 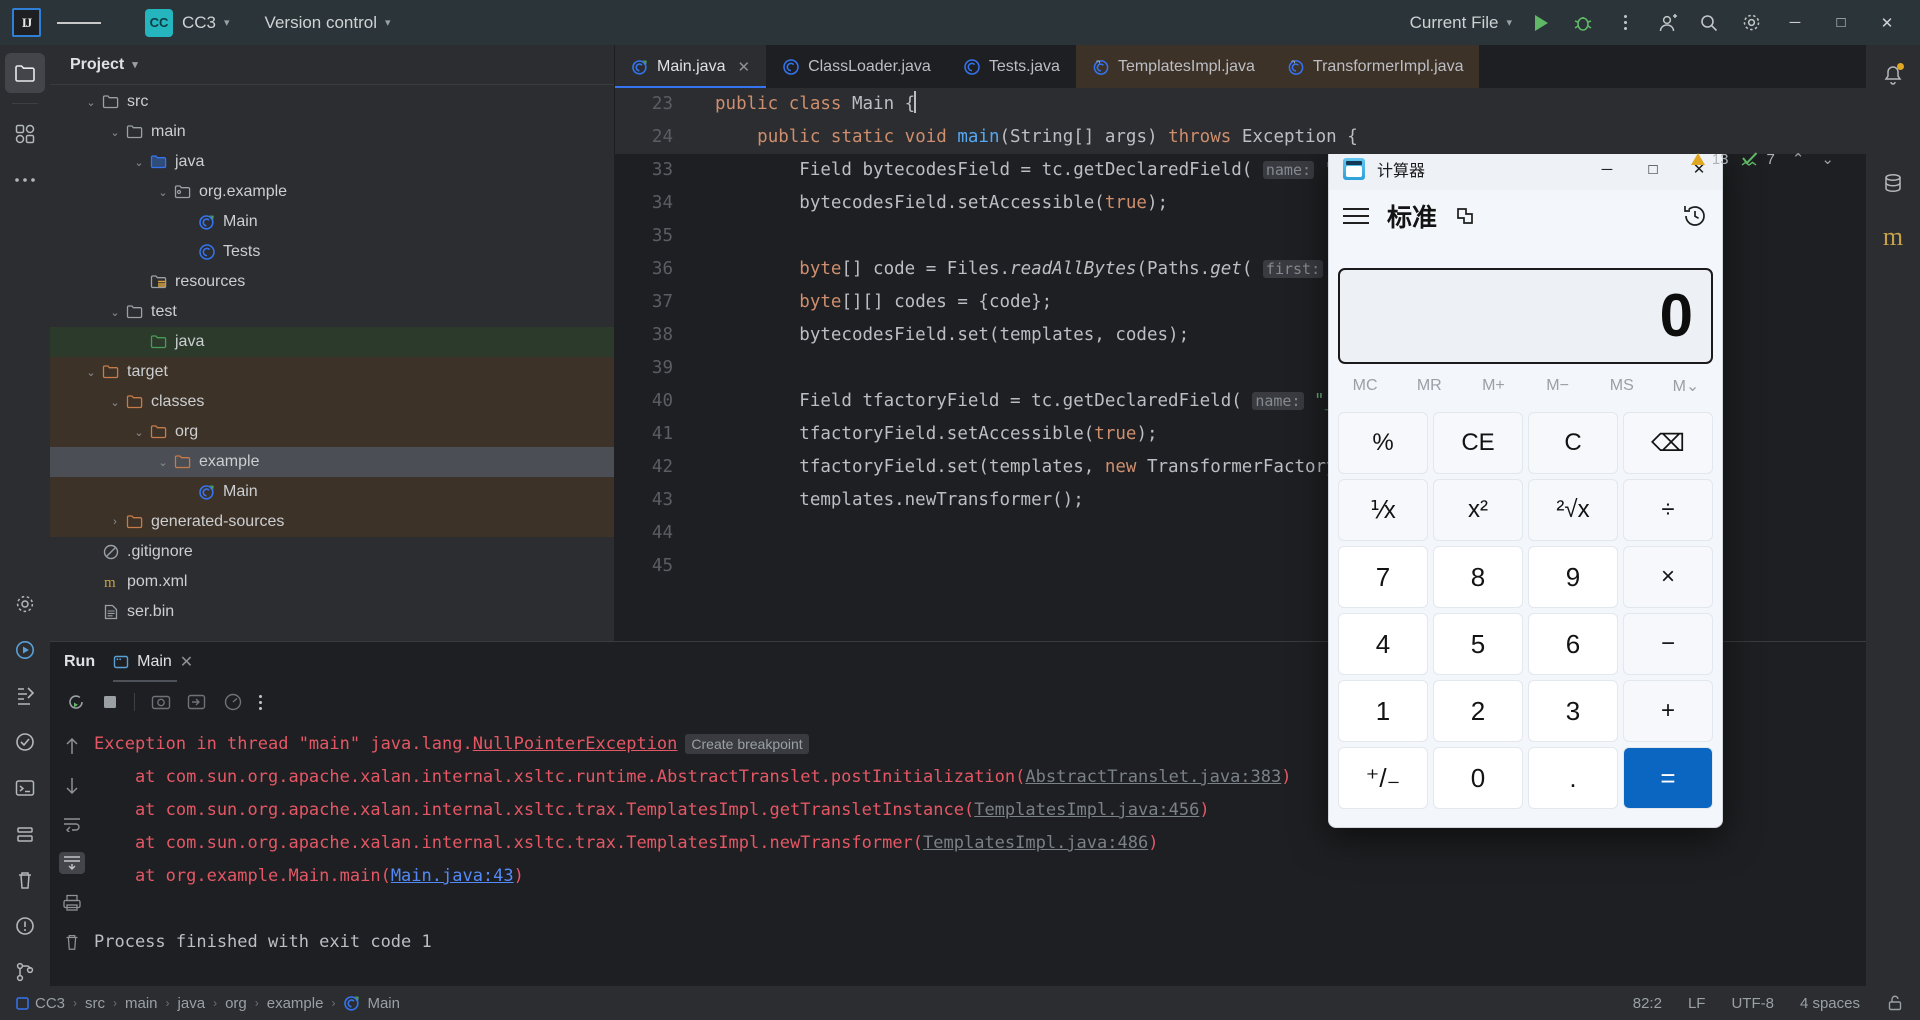 What do you see at coordinates (1827, 159) in the screenshot?
I see `next-problem-icon: ⌄` at bounding box center [1827, 159].